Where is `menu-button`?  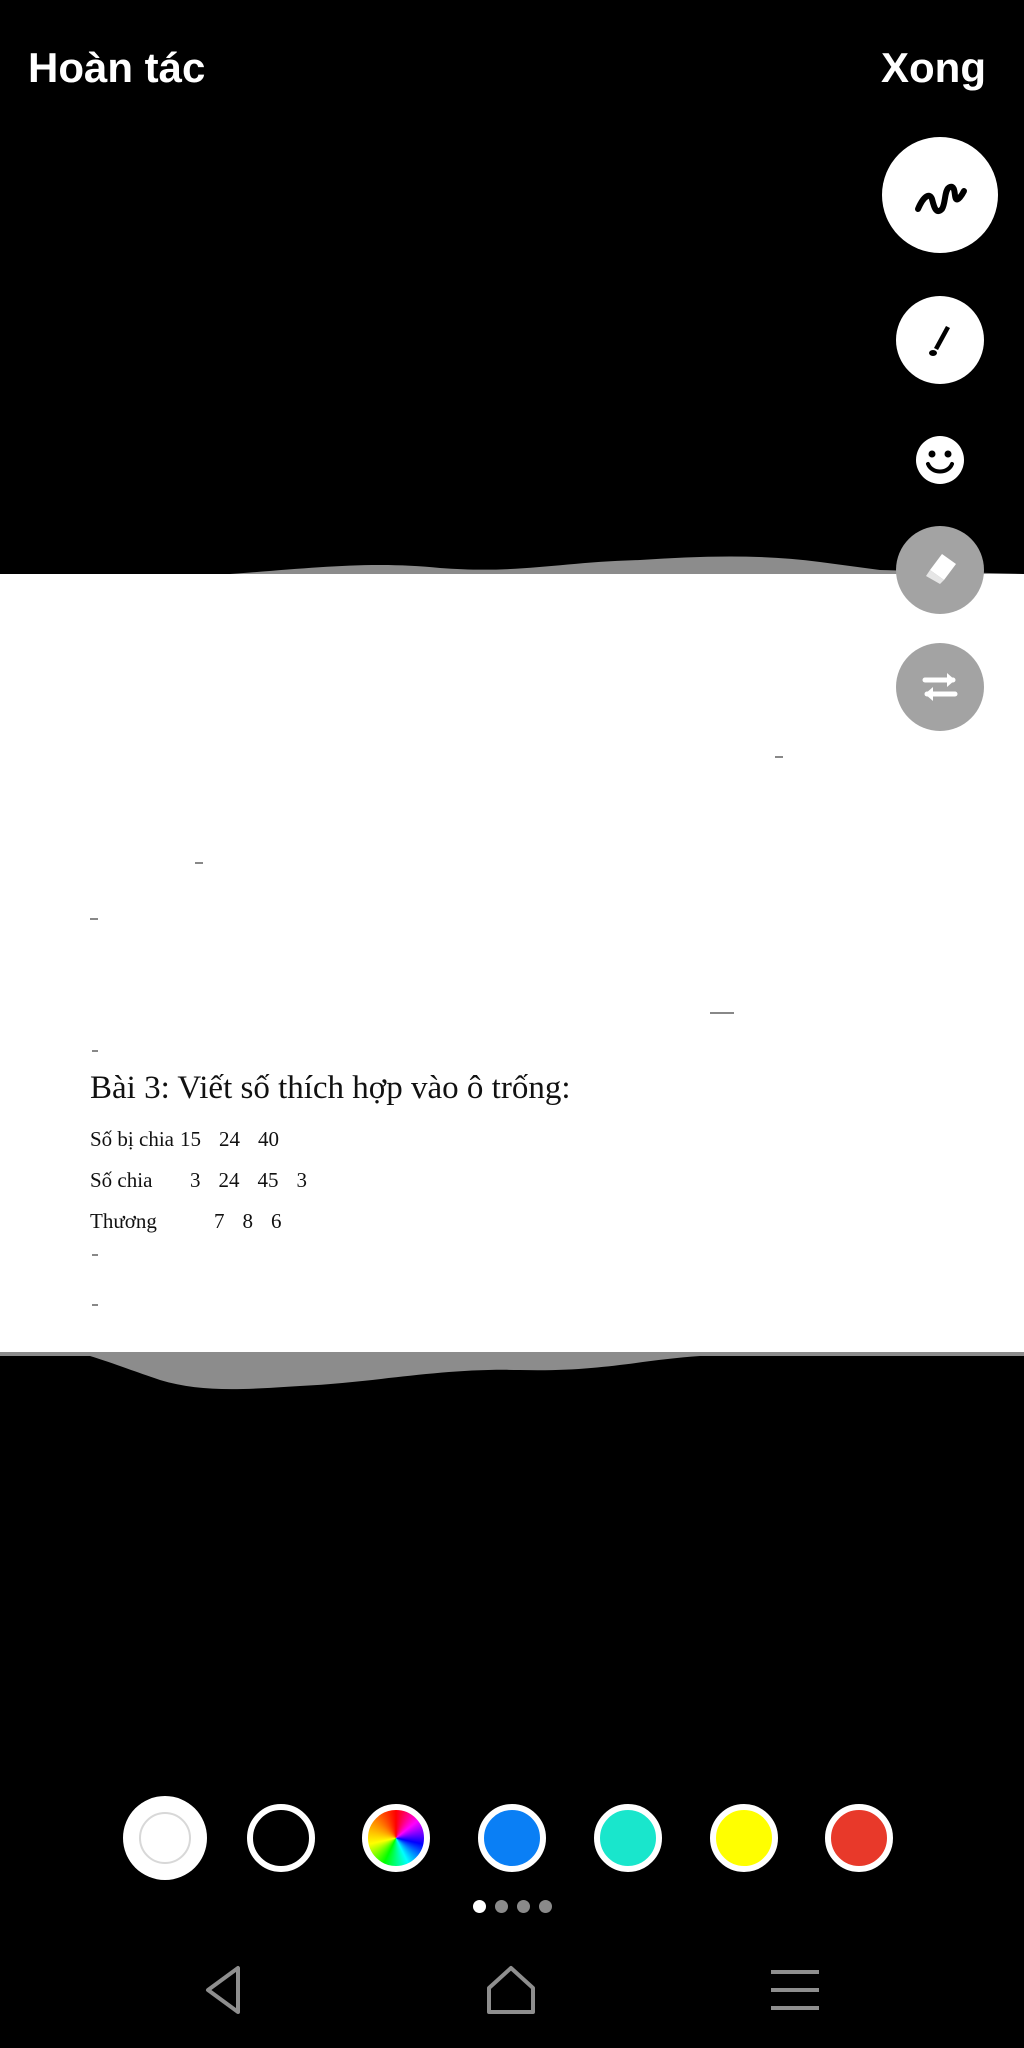
menu-button is located at coordinates (795, 1990).